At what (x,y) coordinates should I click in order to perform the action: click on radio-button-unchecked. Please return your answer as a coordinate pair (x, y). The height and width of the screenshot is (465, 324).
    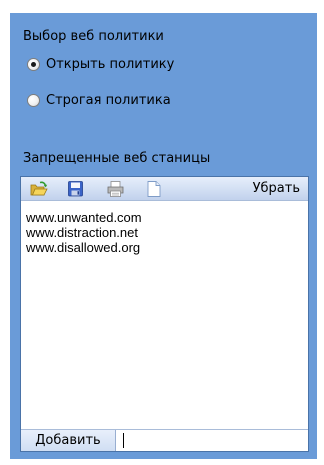
    Looking at the image, I should click on (33, 100).